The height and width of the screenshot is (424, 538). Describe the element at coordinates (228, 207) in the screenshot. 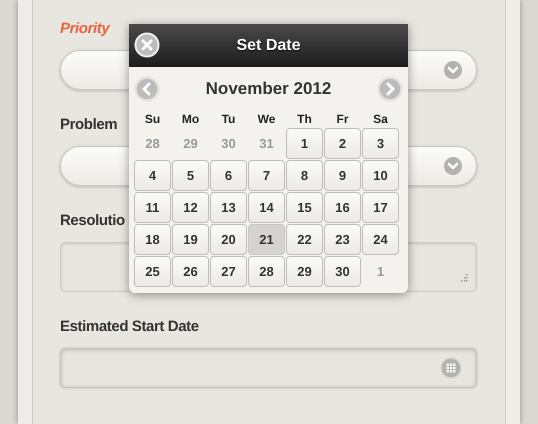

I see `calendar-day: 13` at that location.